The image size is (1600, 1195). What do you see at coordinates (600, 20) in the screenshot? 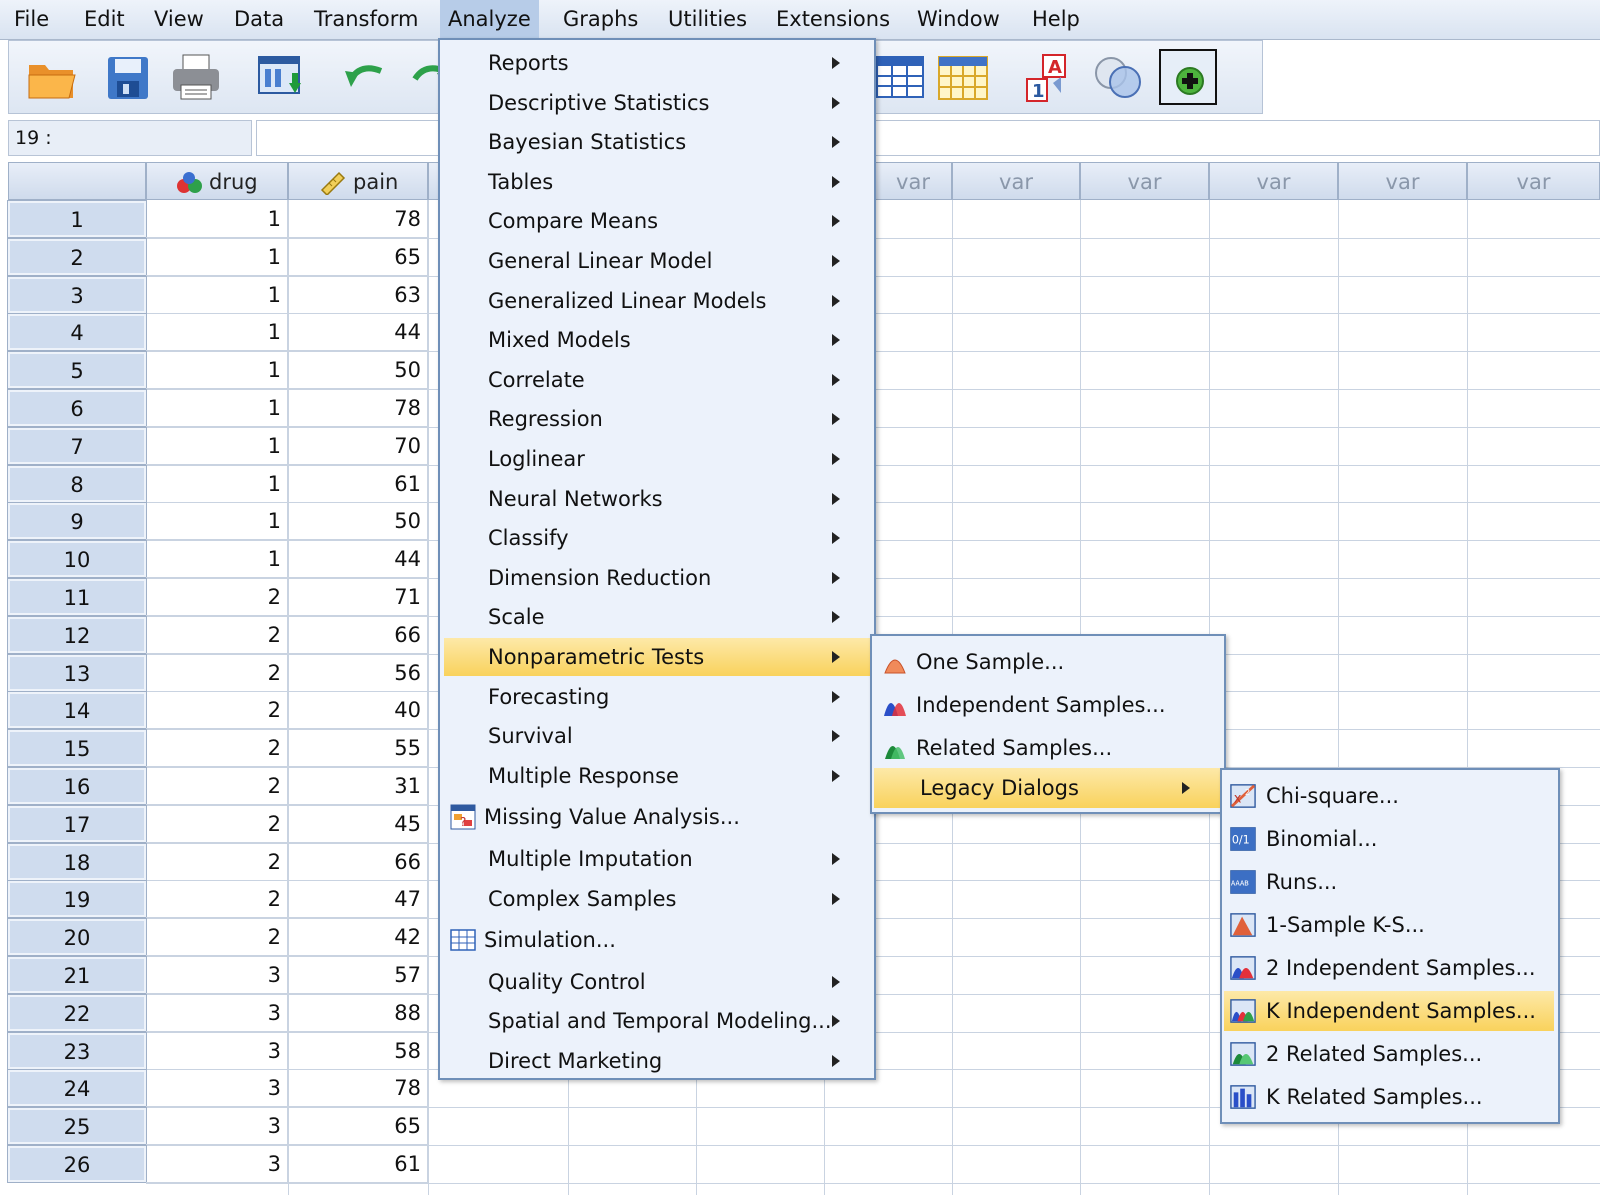
I see `menu-graphs: Graphs` at bounding box center [600, 20].